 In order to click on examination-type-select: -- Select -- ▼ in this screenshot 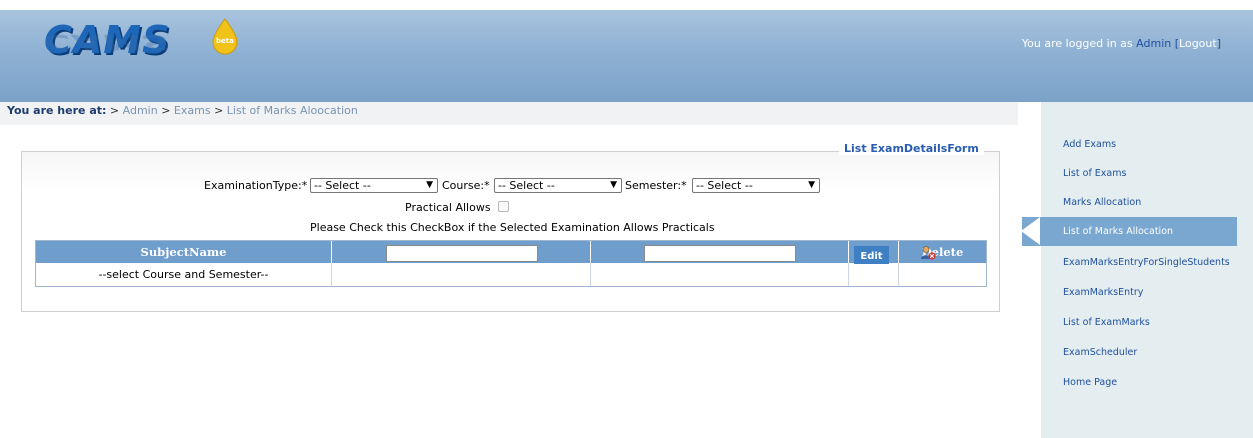, I will do `click(374, 185)`.